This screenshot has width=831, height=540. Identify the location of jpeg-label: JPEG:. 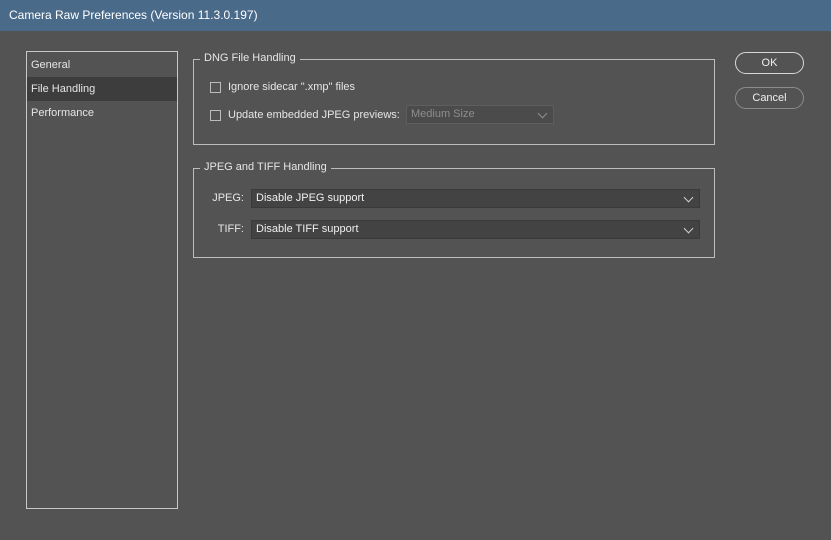
(228, 198).